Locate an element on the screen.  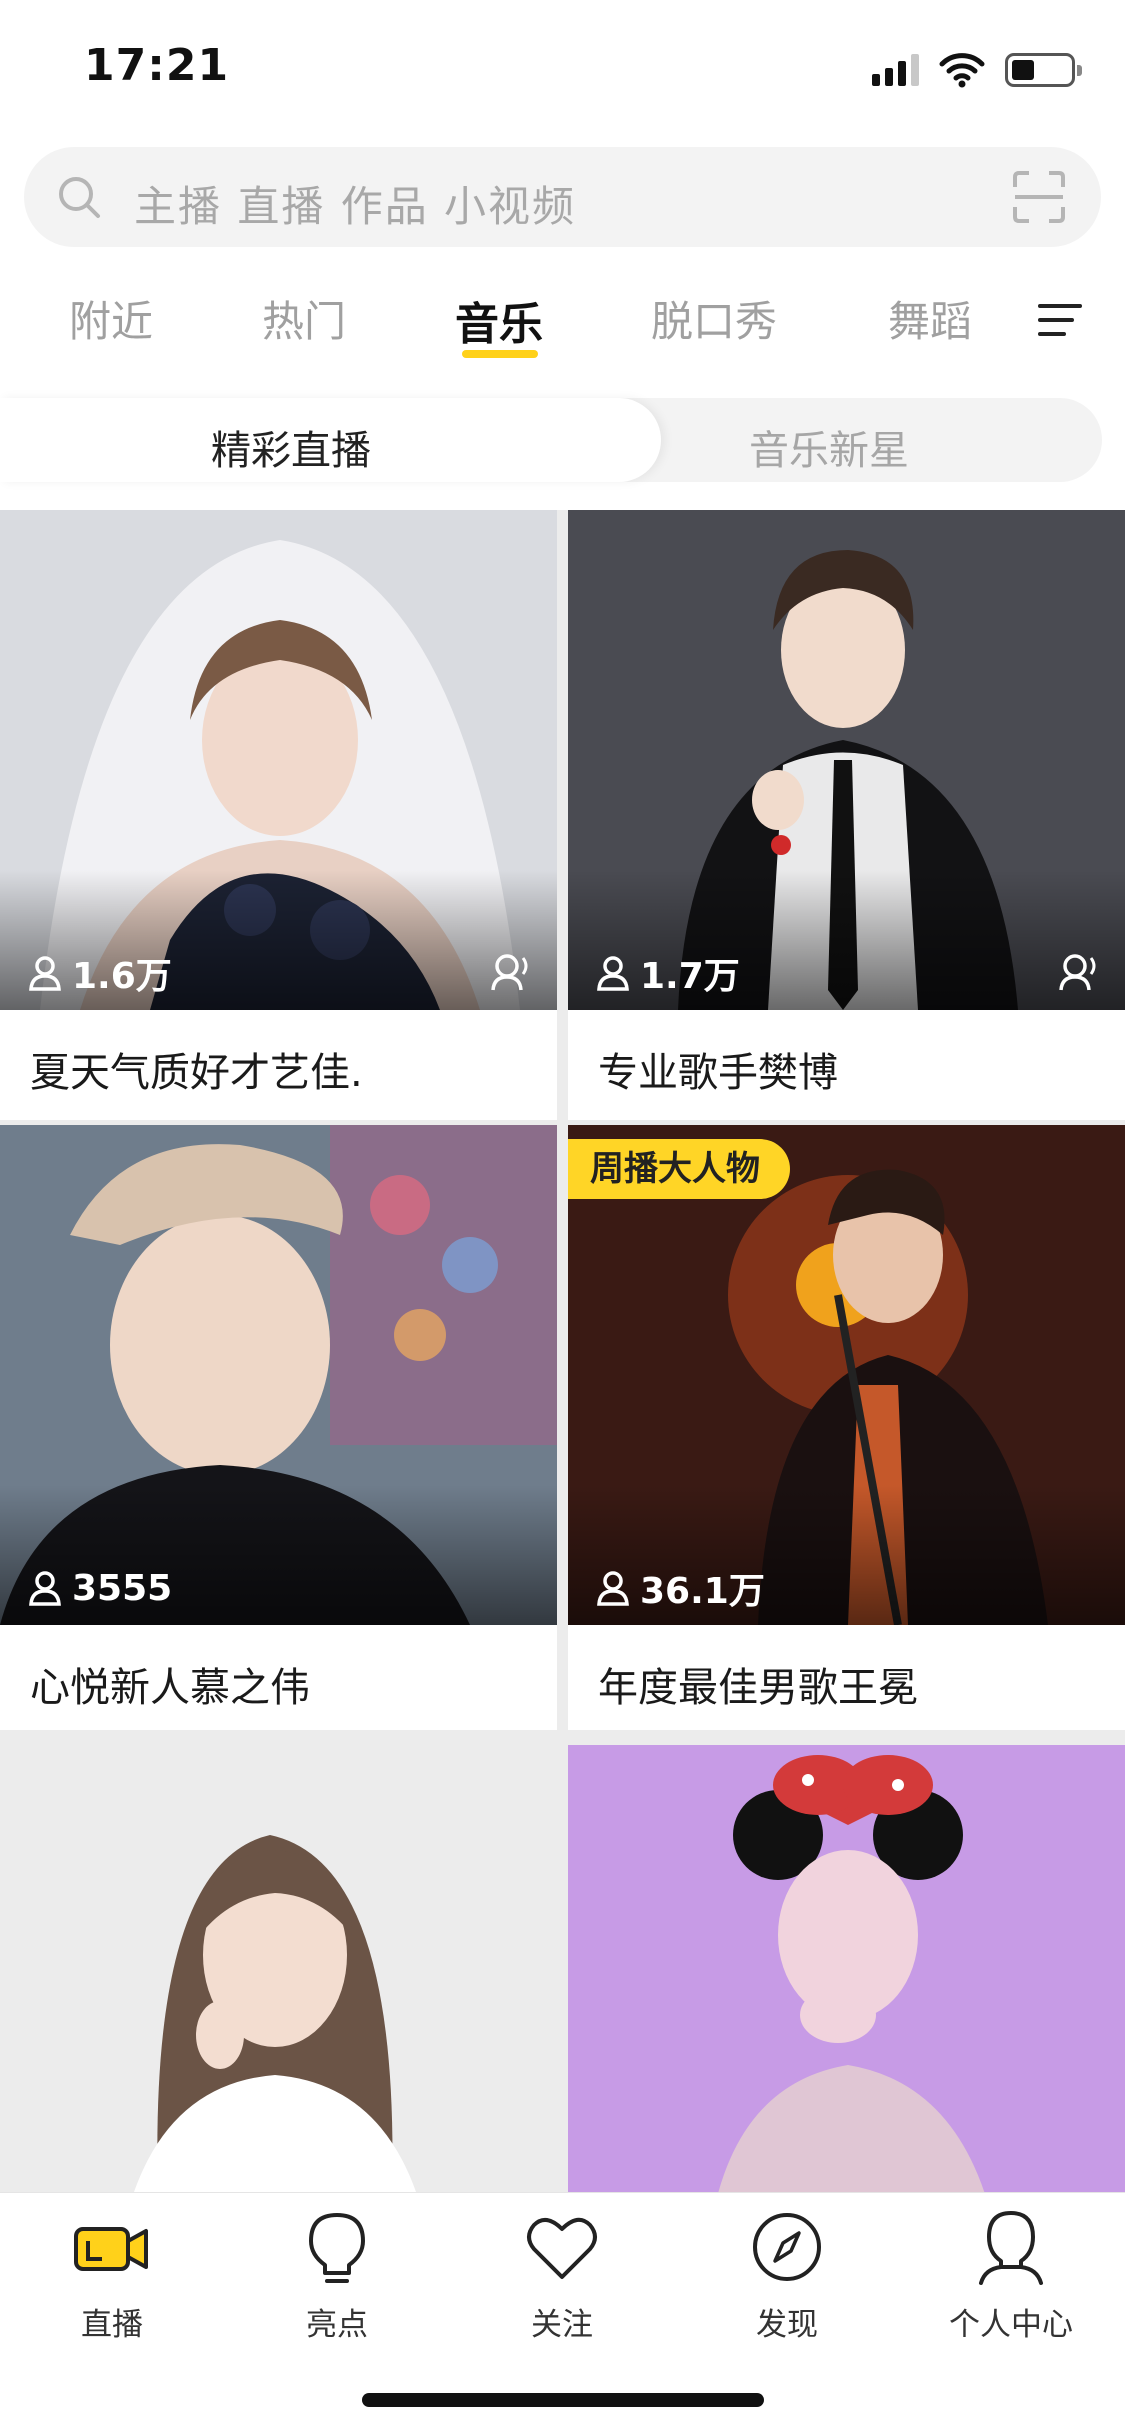
nav-following: 关注 is located at coordinates (562, 2275).